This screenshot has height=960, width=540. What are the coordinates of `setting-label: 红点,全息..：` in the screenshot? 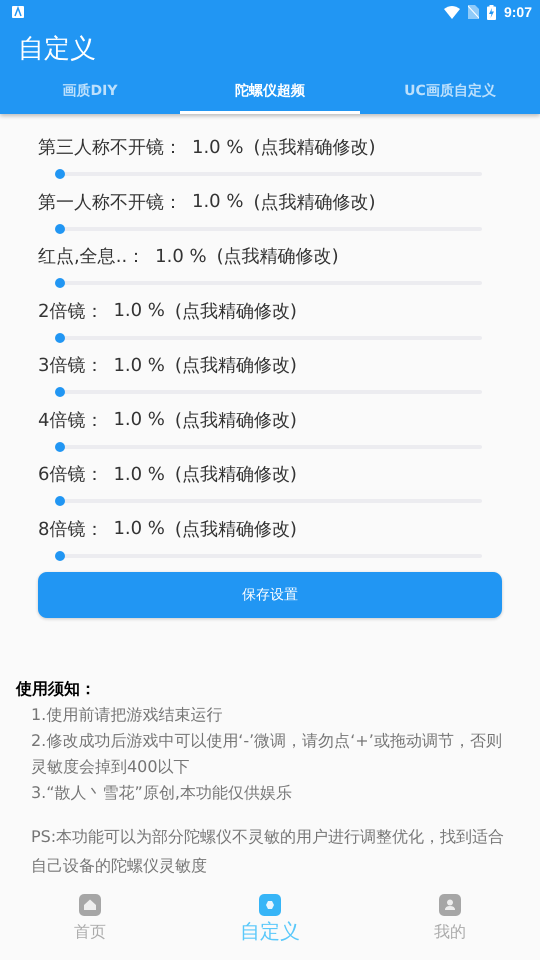 It's located at (92, 256).